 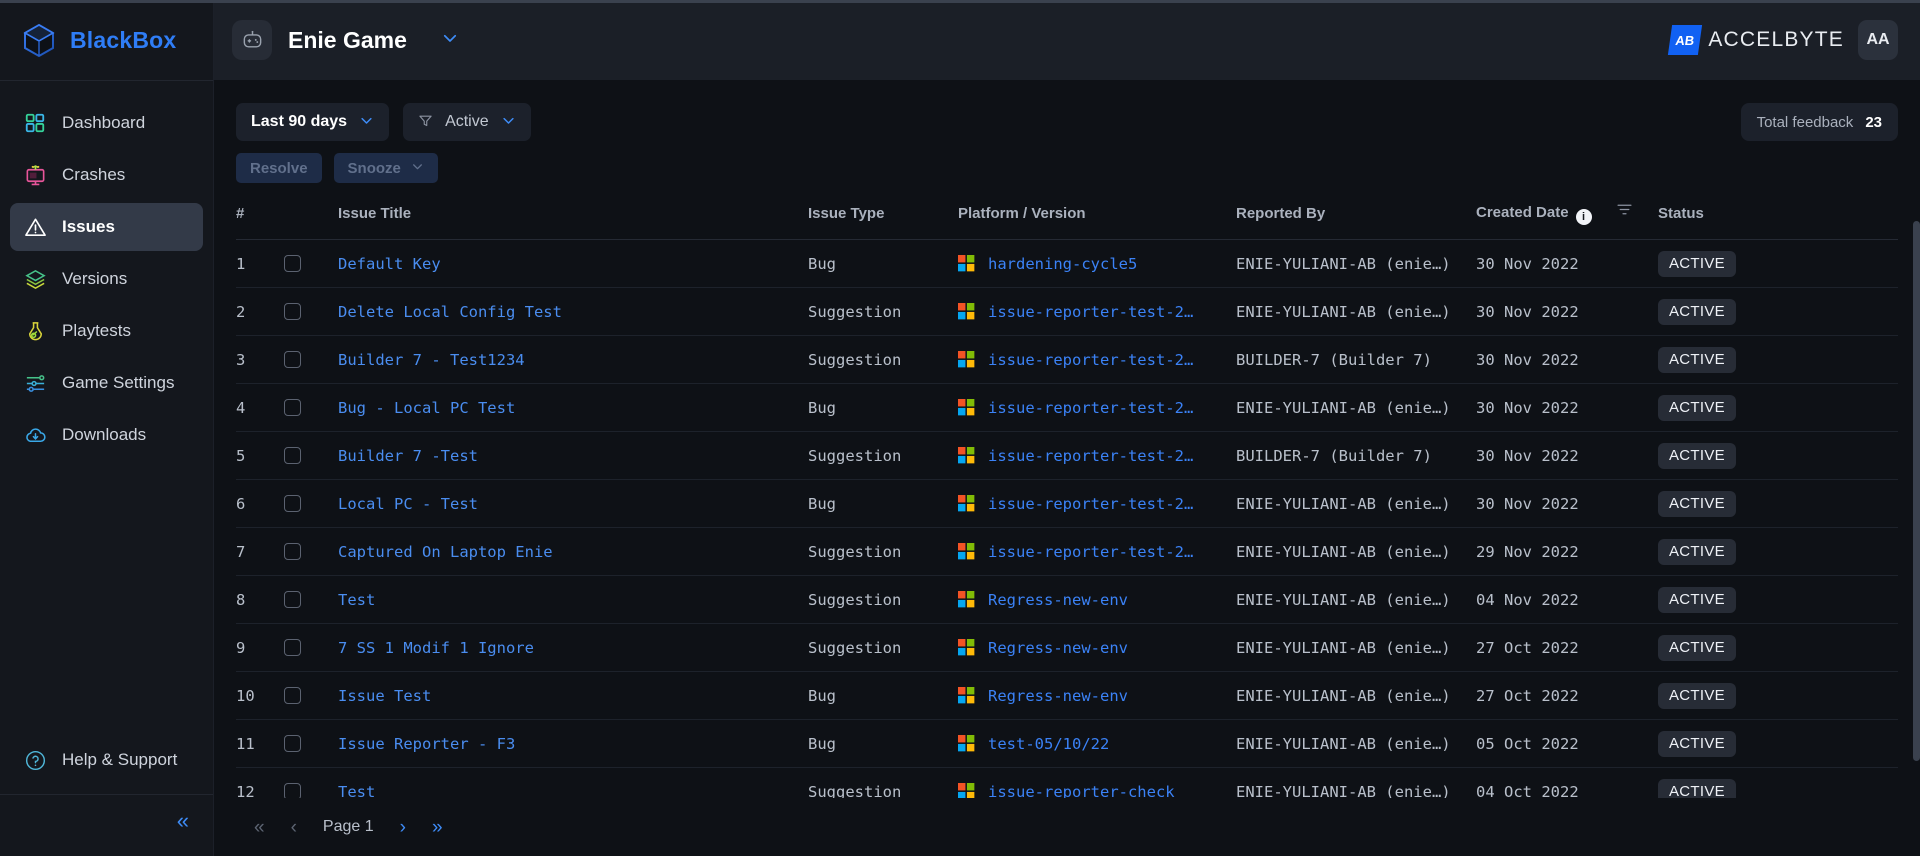 What do you see at coordinates (450, 312) in the screenshot?
I see `issue-title-link: Delete Local Config Test` at bounding box center [450, 312].